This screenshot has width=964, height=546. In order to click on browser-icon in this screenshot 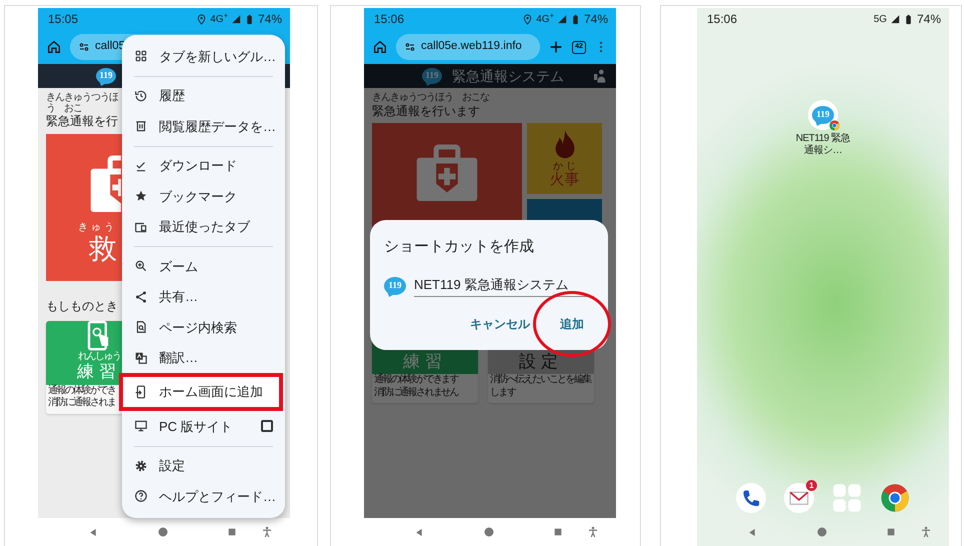, I will do `click(895, 498)`.